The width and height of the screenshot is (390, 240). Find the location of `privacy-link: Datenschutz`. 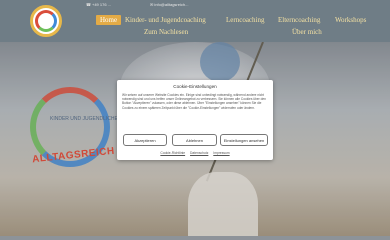

privacy-link: Datenschutz is located at coordinates (199, 153).